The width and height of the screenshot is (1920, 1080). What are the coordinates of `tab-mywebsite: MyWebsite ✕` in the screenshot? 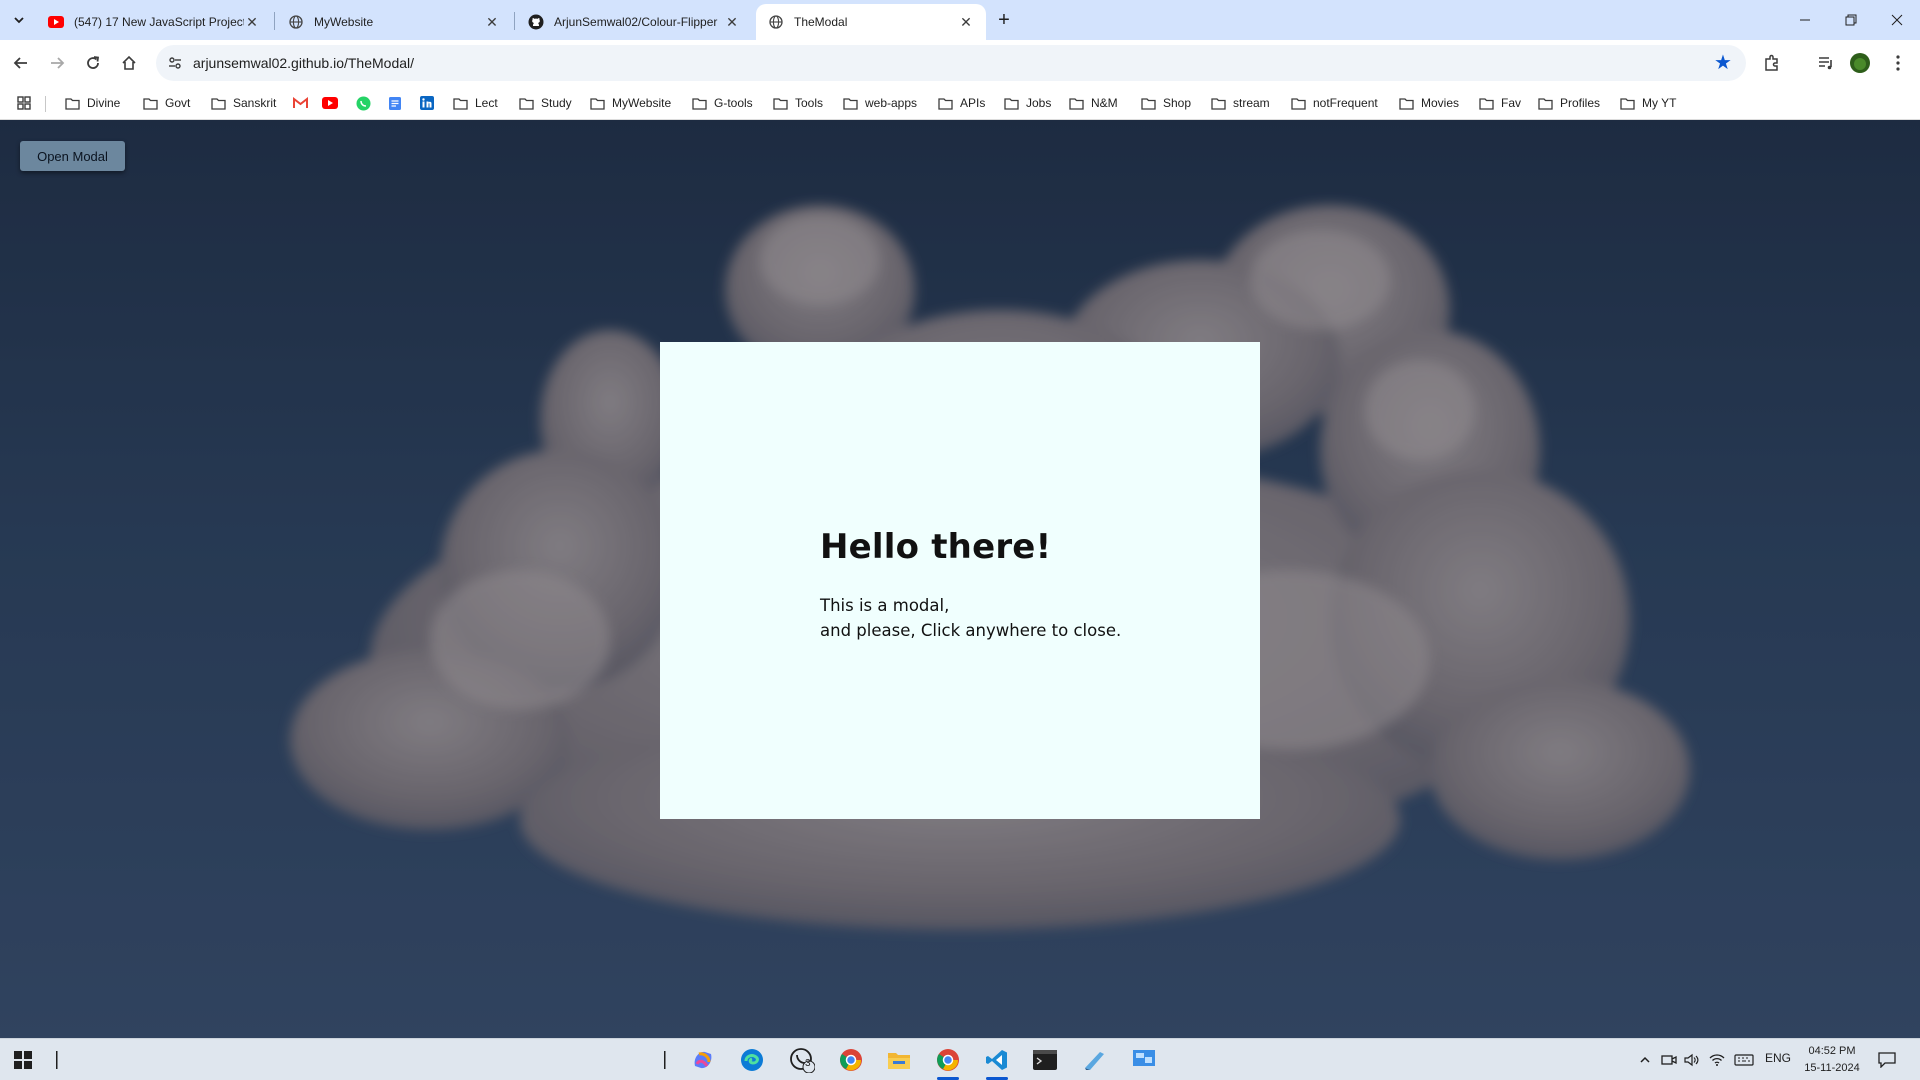 It's located at (394, 22).